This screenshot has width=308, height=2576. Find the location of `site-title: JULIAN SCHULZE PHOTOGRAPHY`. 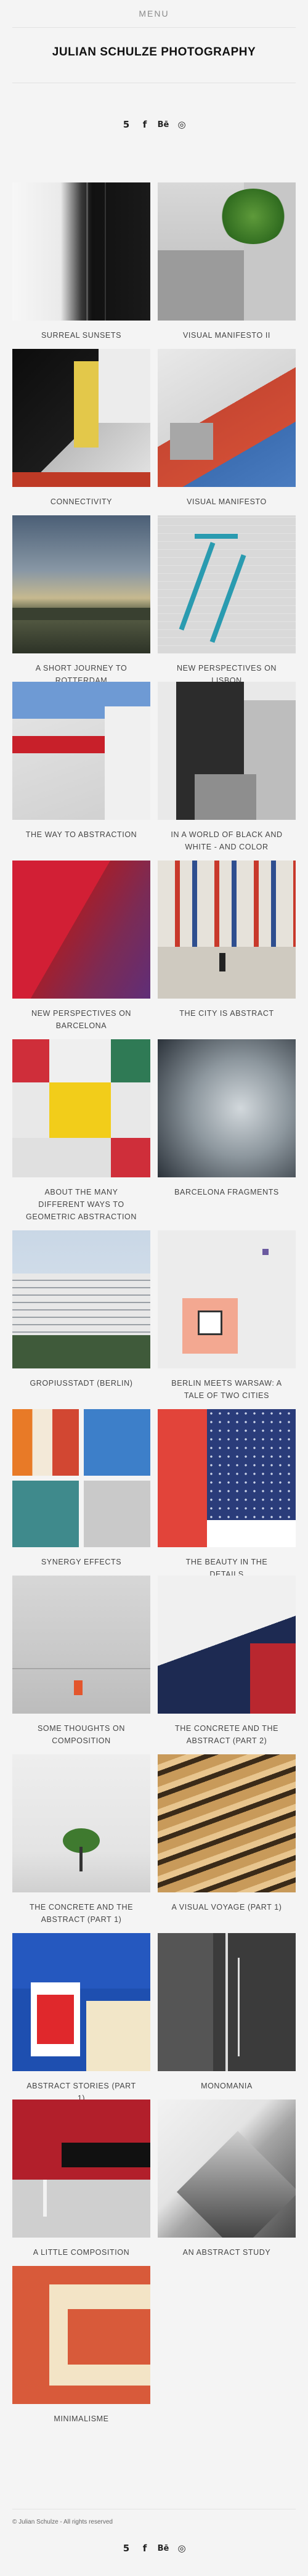

site-title: JULIAN SCHULZE PHOTOGRAPHY is located at coordinates (154, 52).